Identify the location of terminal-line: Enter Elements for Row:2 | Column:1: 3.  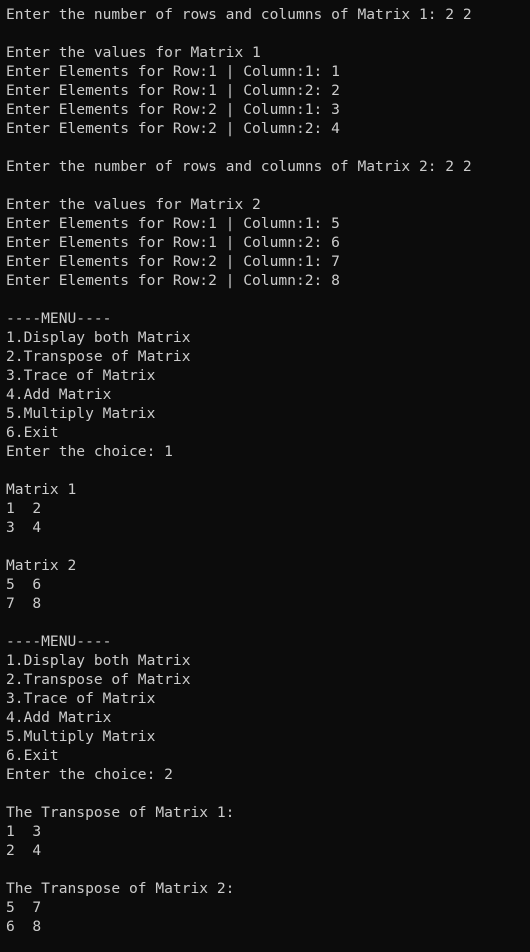
(173, 109).